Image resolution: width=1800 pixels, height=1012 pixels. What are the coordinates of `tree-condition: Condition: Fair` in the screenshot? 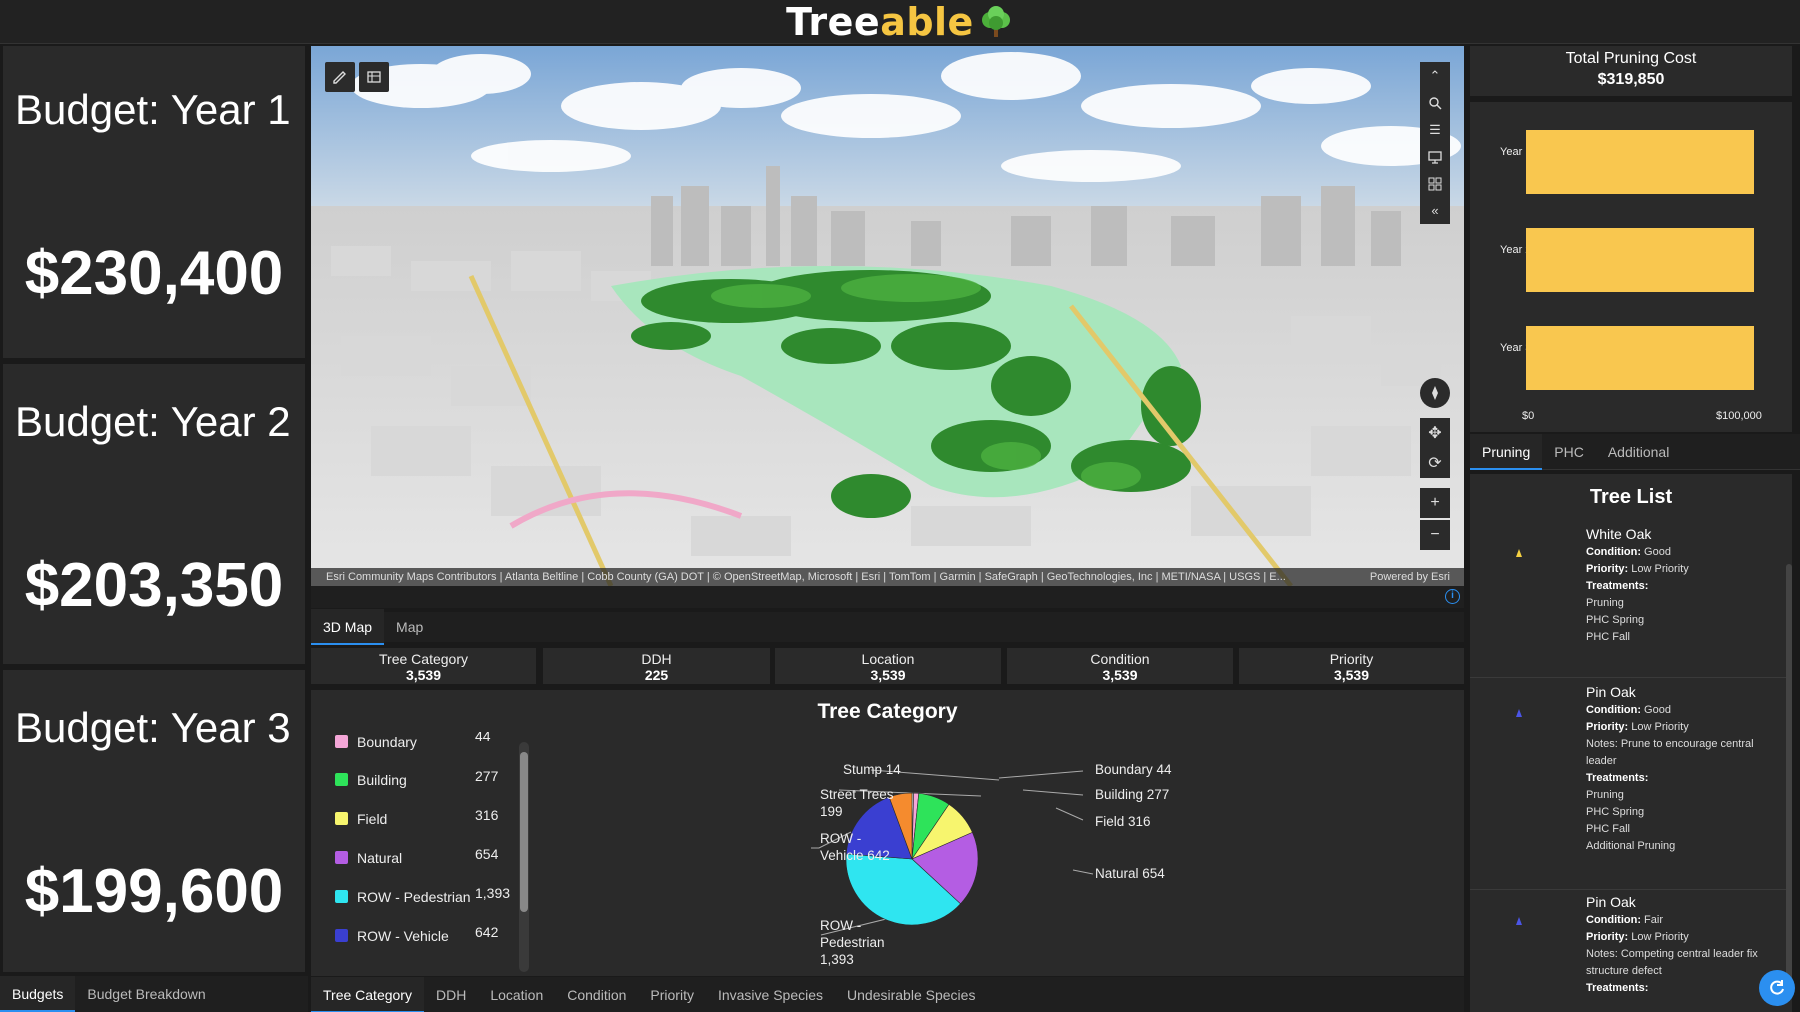 It's located at (1624, 920).